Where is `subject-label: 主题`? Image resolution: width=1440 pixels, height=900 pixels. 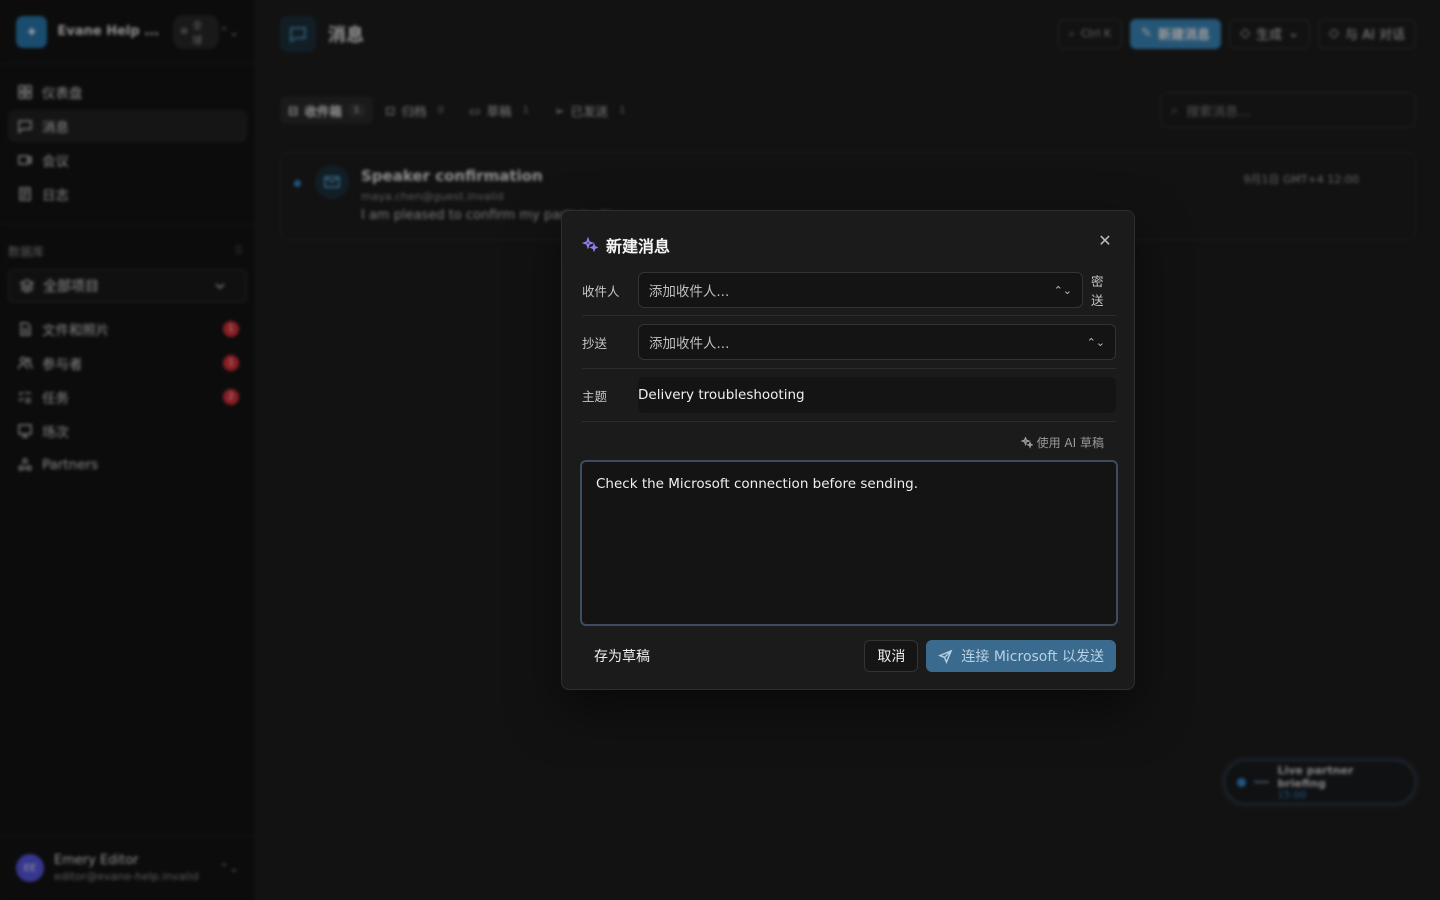
subject-label: 主题 is located at coordinates (595, 396).